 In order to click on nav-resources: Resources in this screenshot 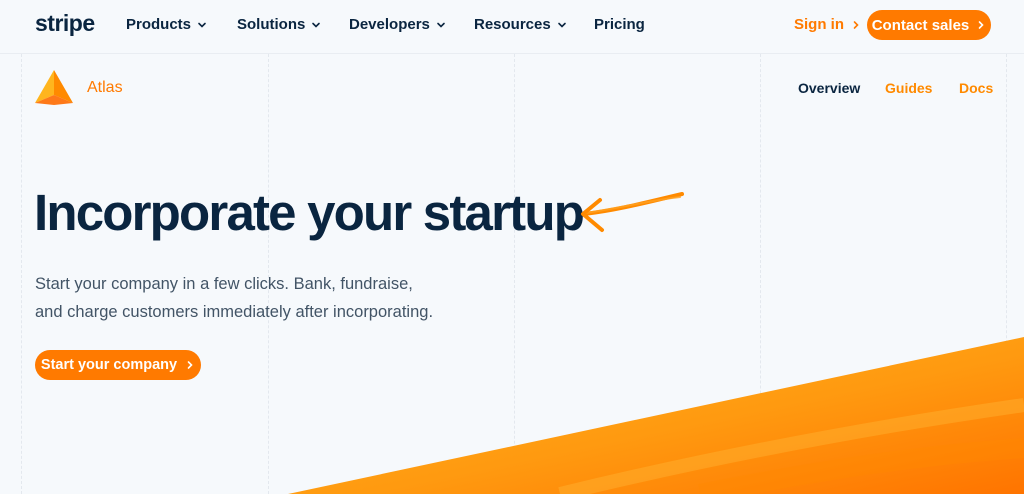, I will do `click(520, 24)`.